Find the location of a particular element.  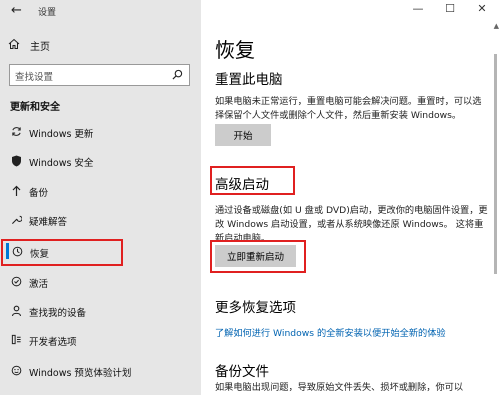

sidebar-item-windows-update: Windows 更新 is located at coordinates (100, 133).